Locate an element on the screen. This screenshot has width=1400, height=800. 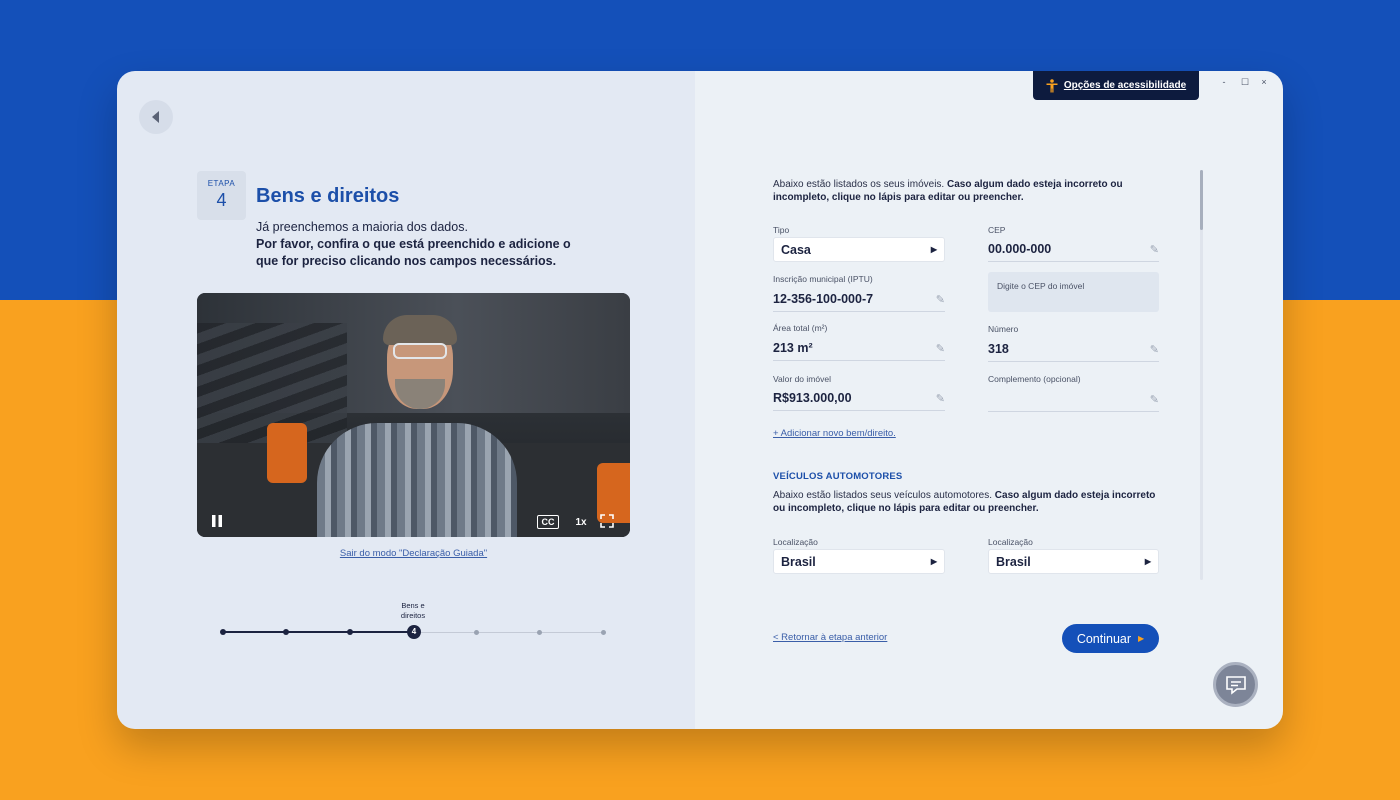
iptu-label: Inscrição municipal (IPTU) is located at coordinates (823, 279).